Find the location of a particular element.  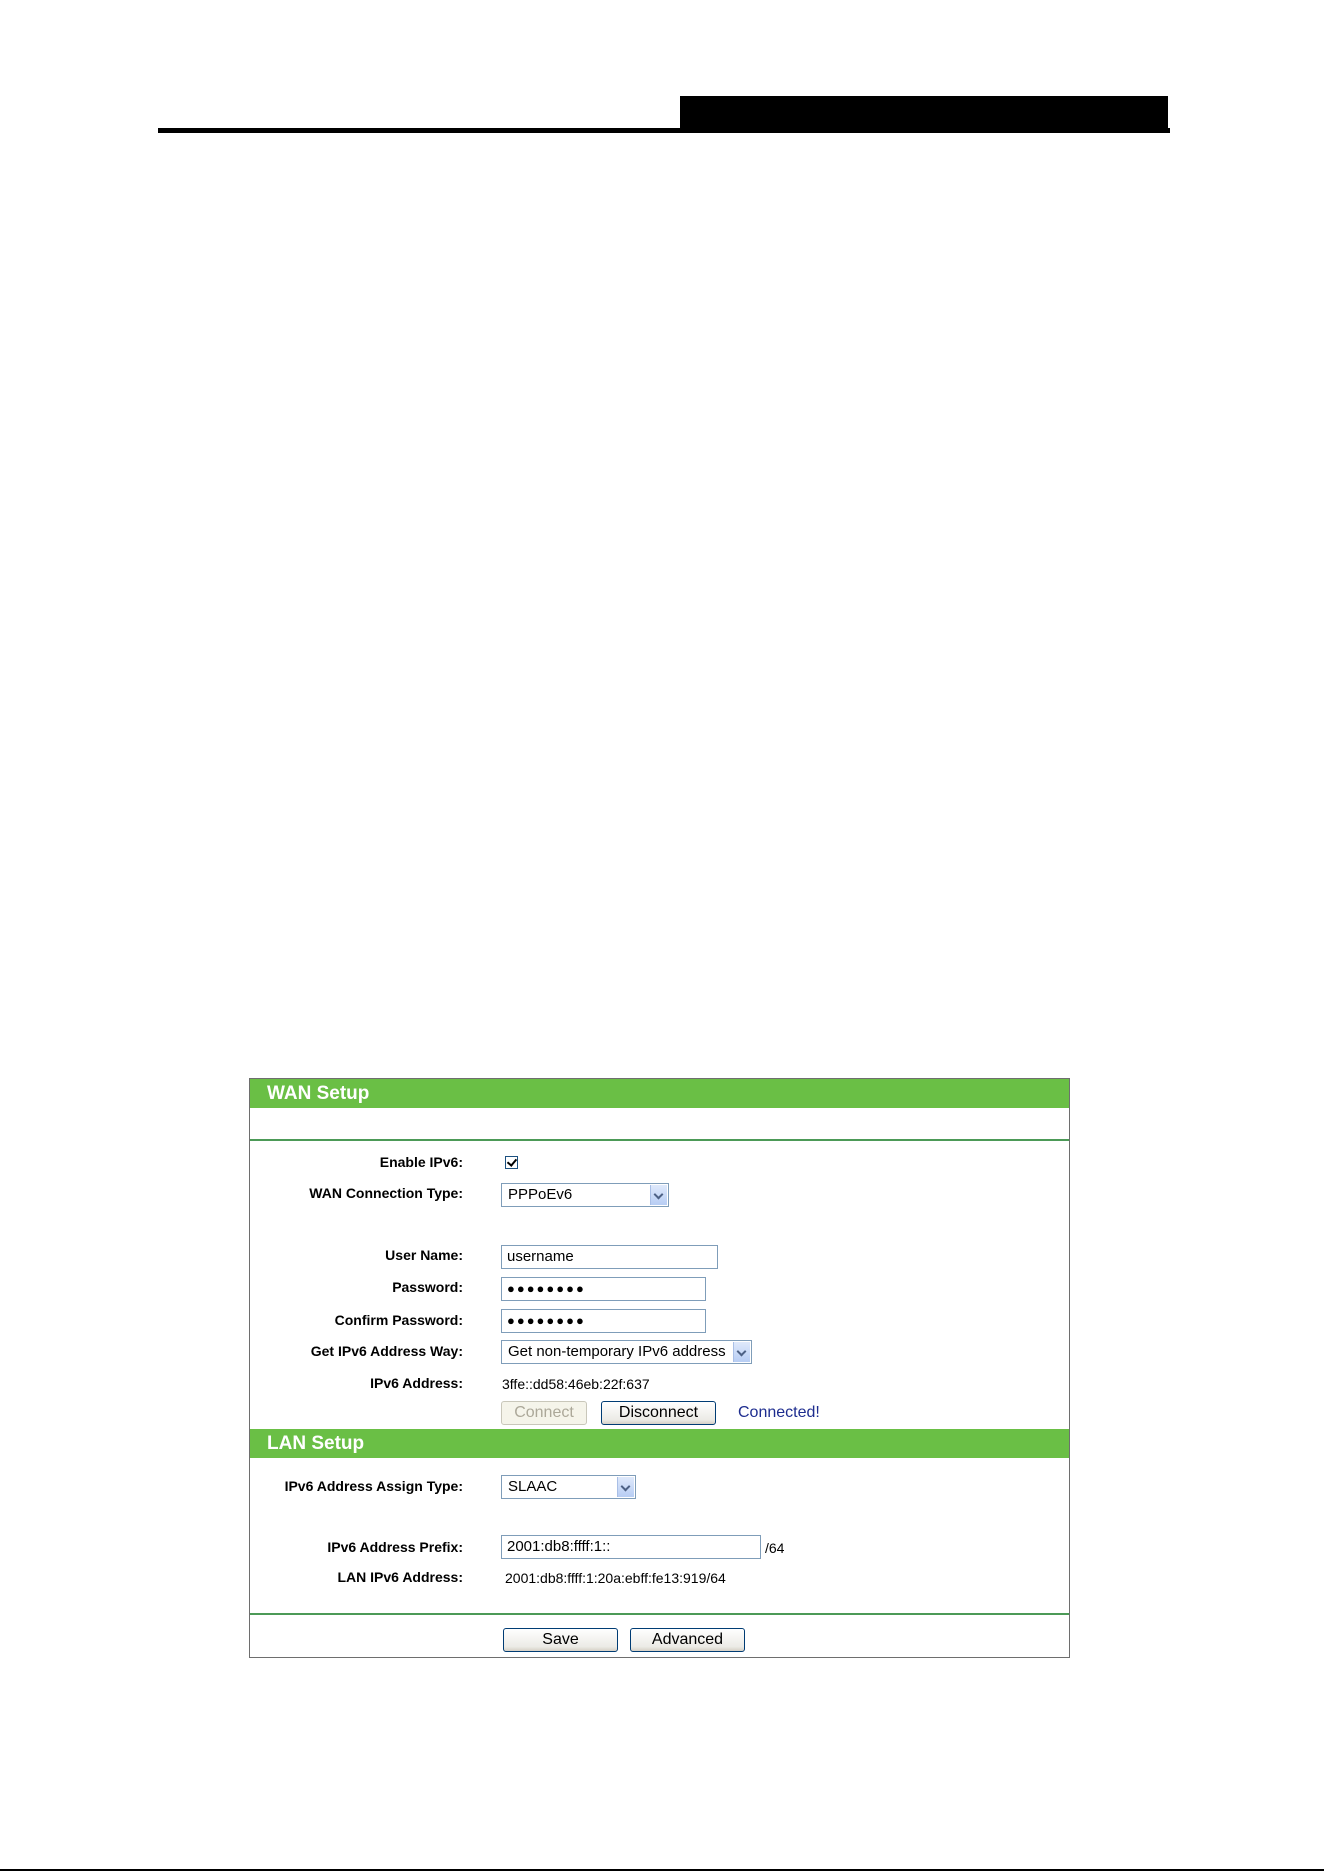

lan-ipv6-address-label: LAN IPv6 Address: is located at coordinates (400, 1577).